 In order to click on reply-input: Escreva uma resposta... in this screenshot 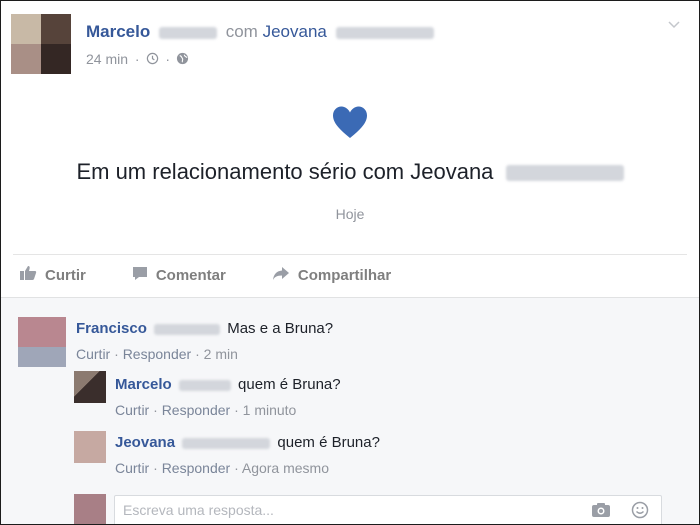, I will do `click(388, 509)`.